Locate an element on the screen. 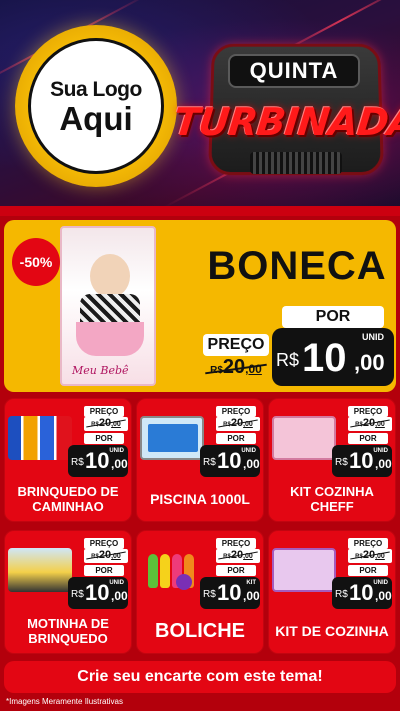 This screenshot has width=400, height=711. product-name: KIT DE COZINHA is located at coordinates (332, 630).